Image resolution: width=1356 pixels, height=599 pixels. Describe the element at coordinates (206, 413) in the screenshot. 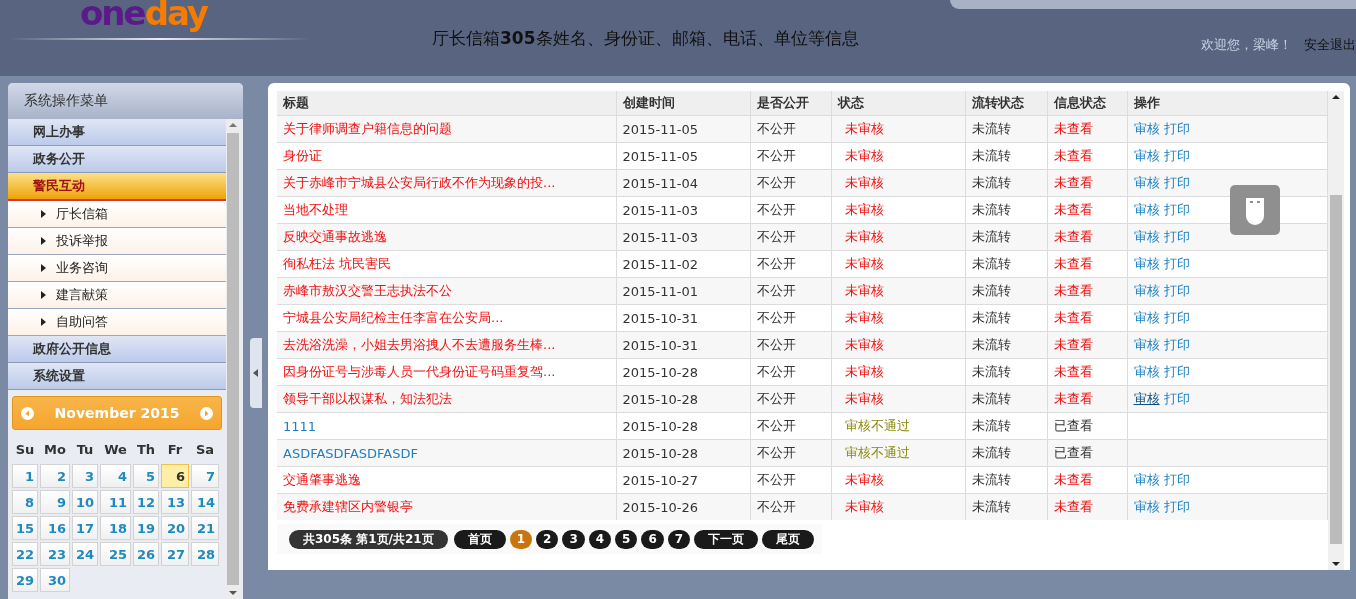

I see `next-icon` at that location.